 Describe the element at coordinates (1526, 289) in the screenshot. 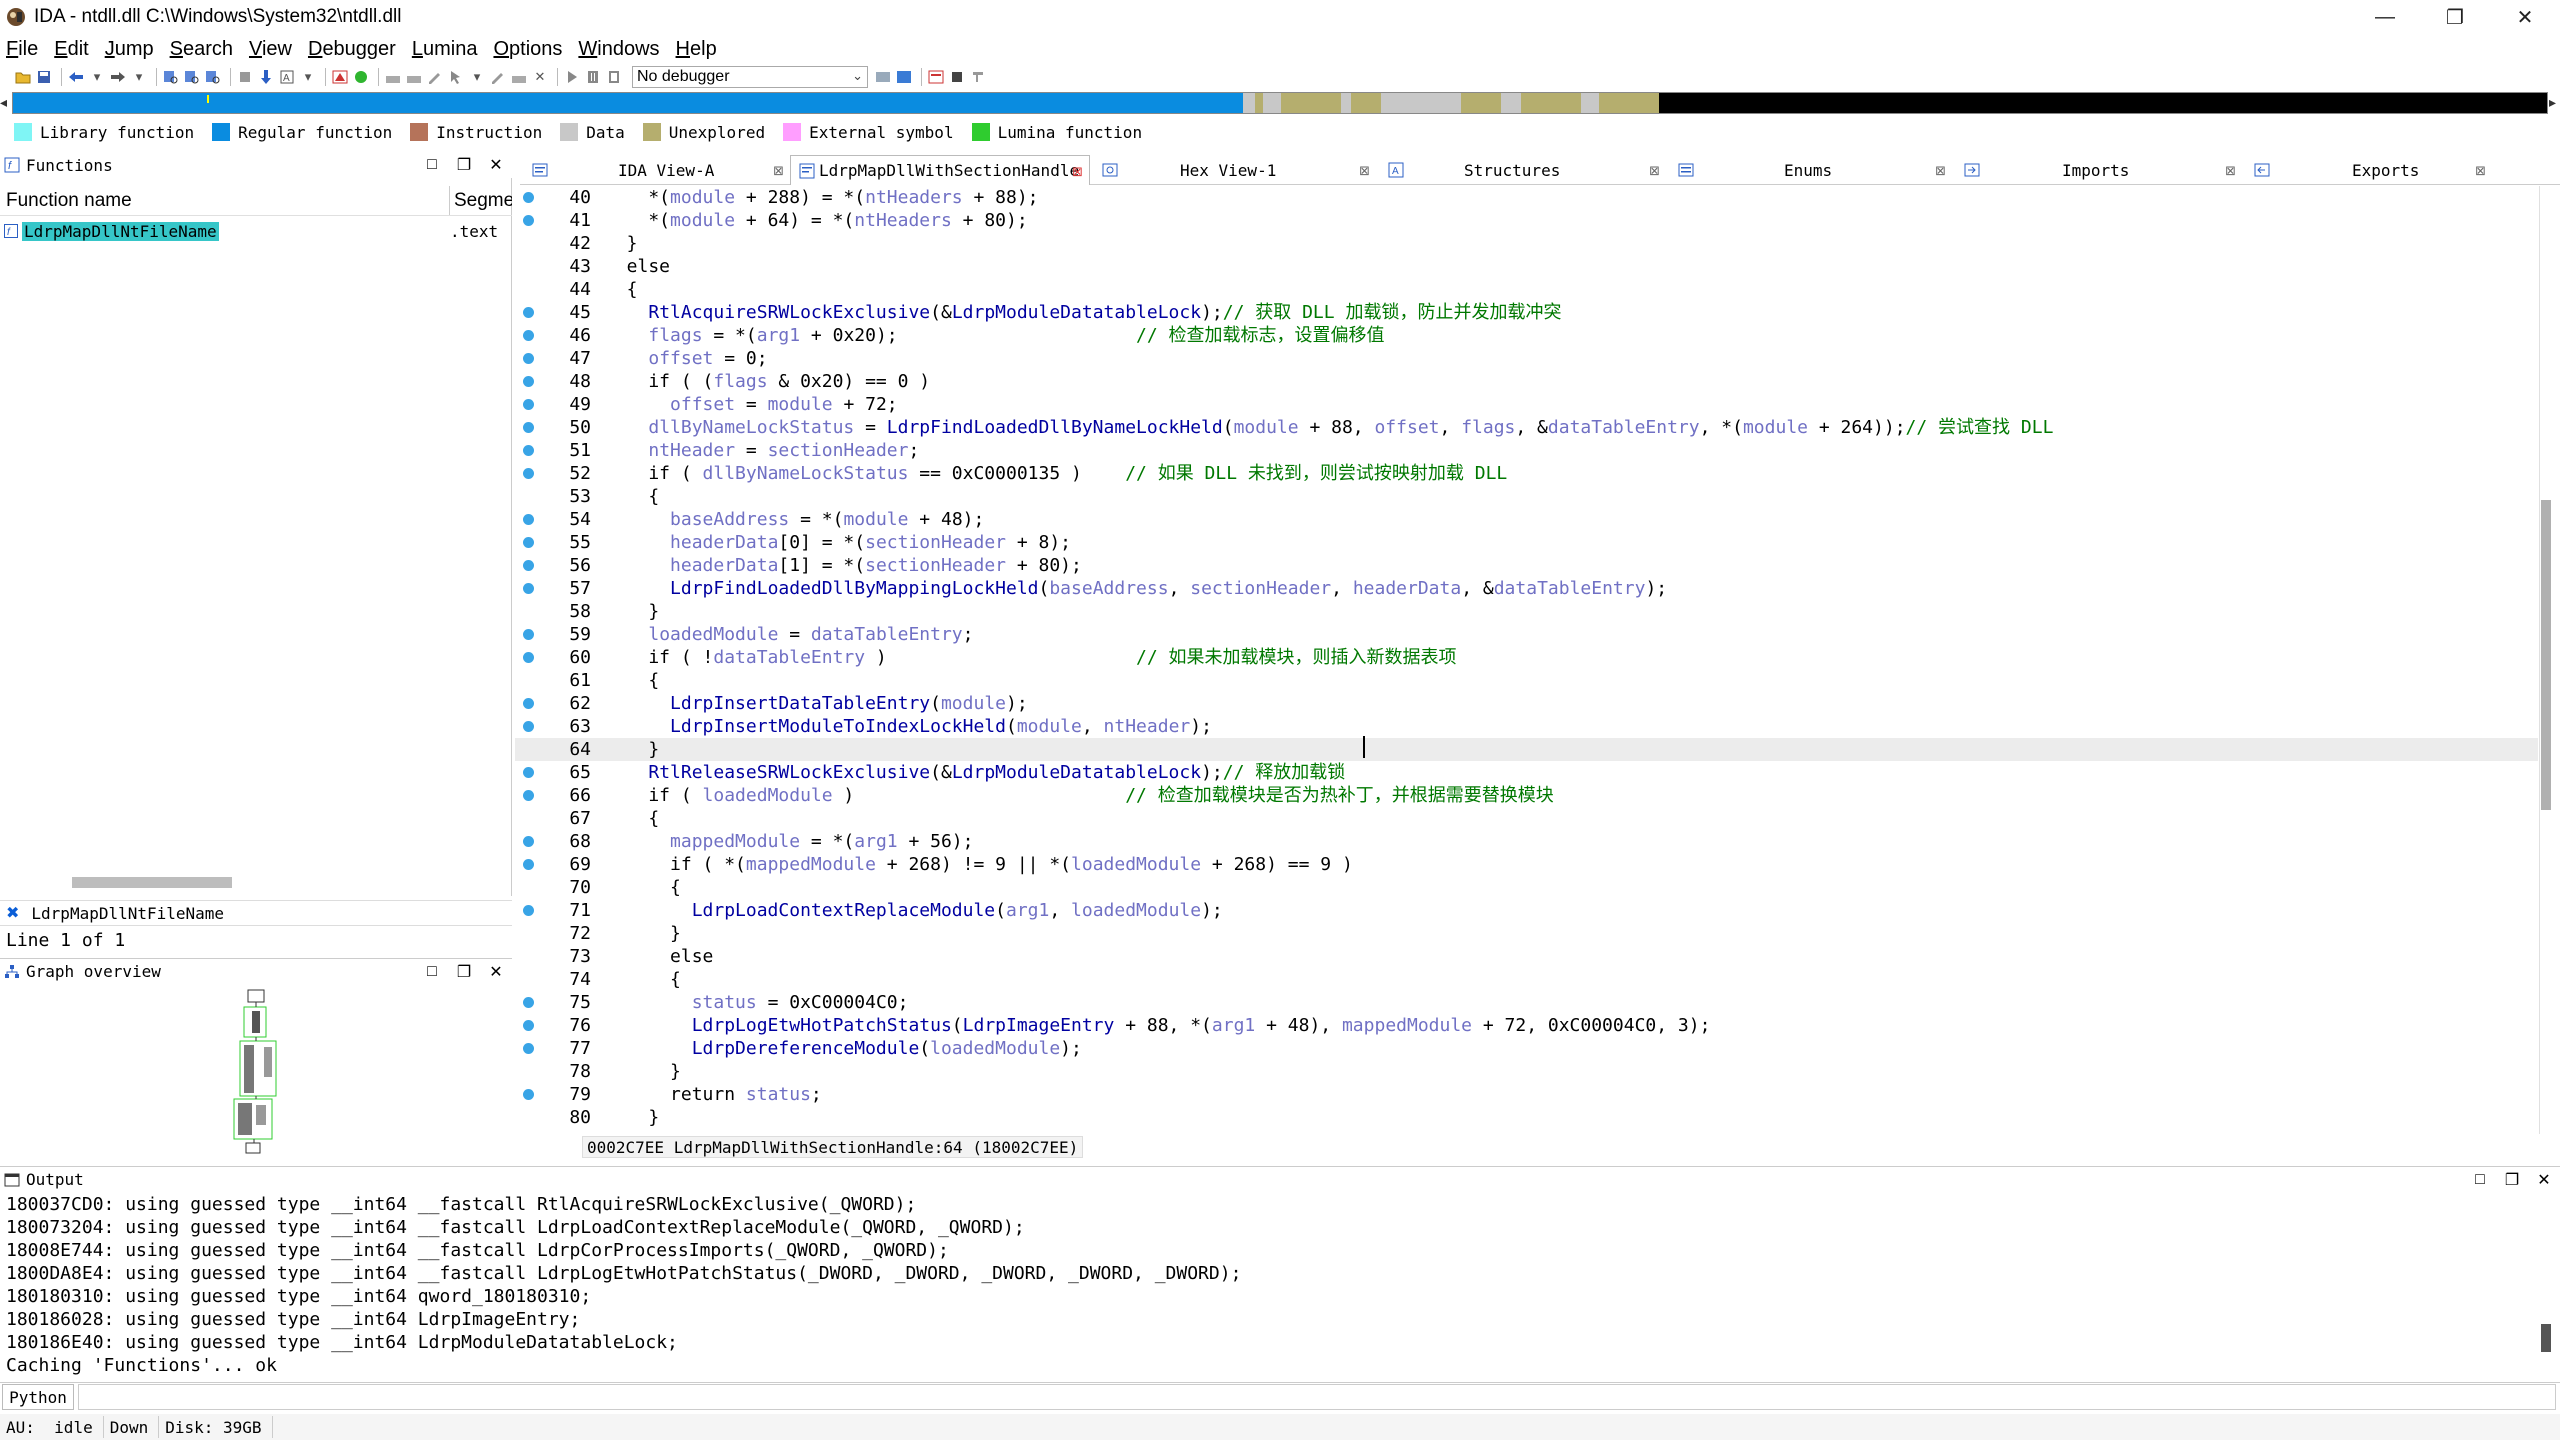

I see `code-line: 44 {` at that location.